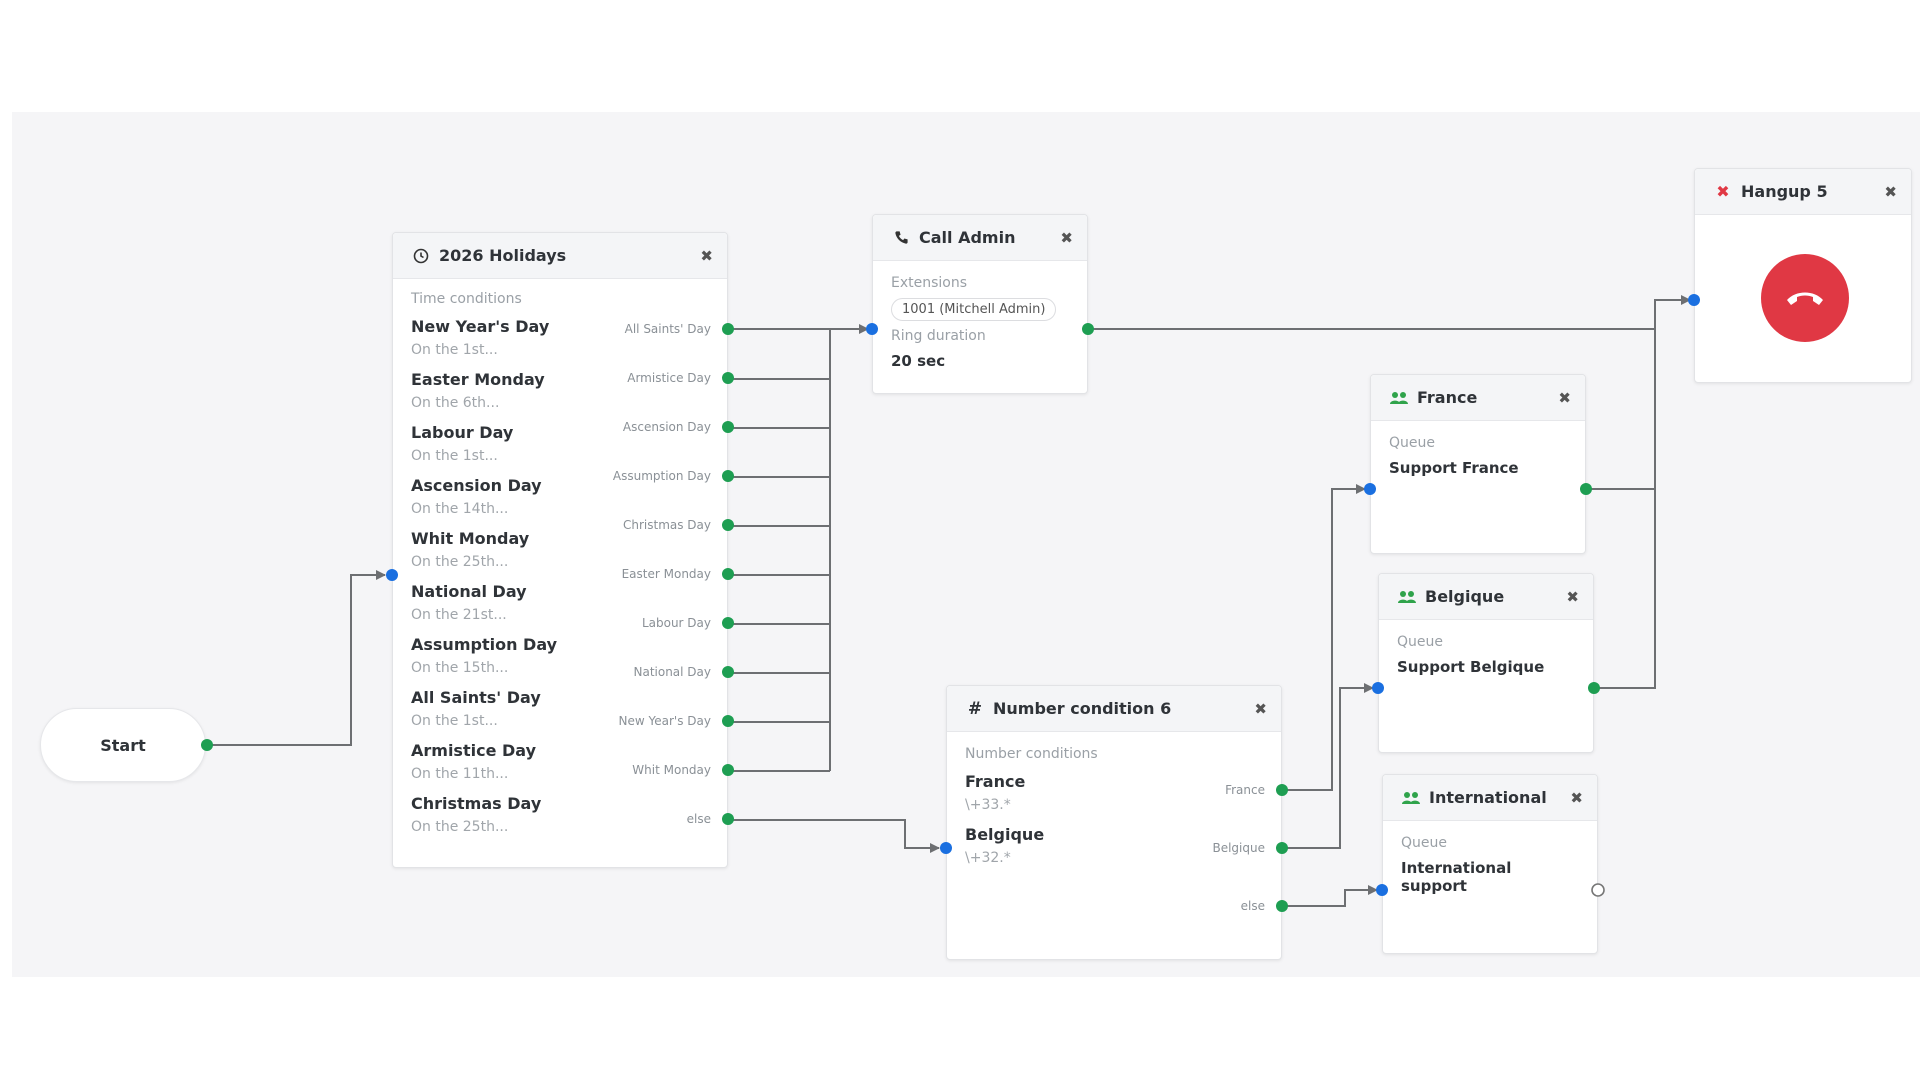 The width and height of the screenshot is (1920, 1080). What do you see at coordinates (918, 361) in the screenshot?
I see `ring-duration-value: 20 sec` at bounding box center [918, 361].